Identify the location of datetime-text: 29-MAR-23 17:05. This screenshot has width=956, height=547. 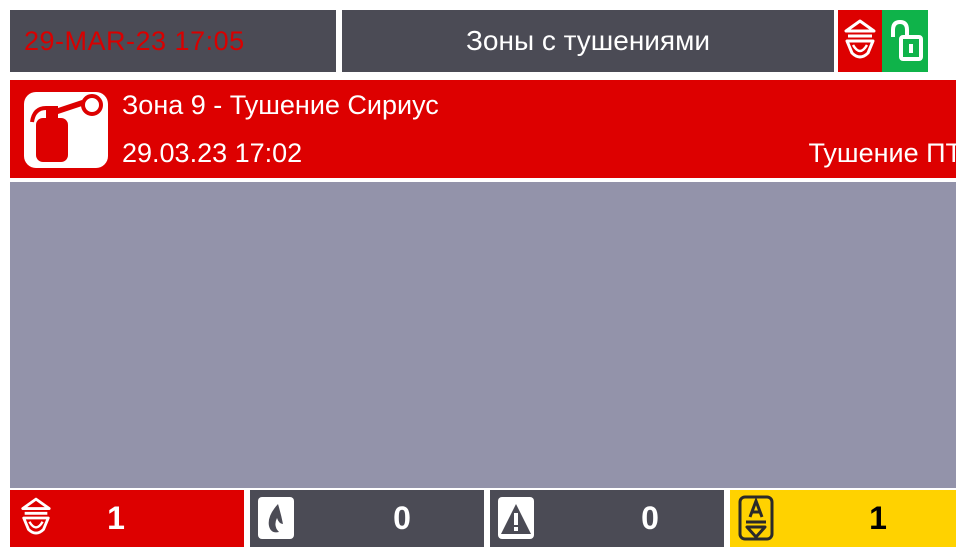
(134, 40).